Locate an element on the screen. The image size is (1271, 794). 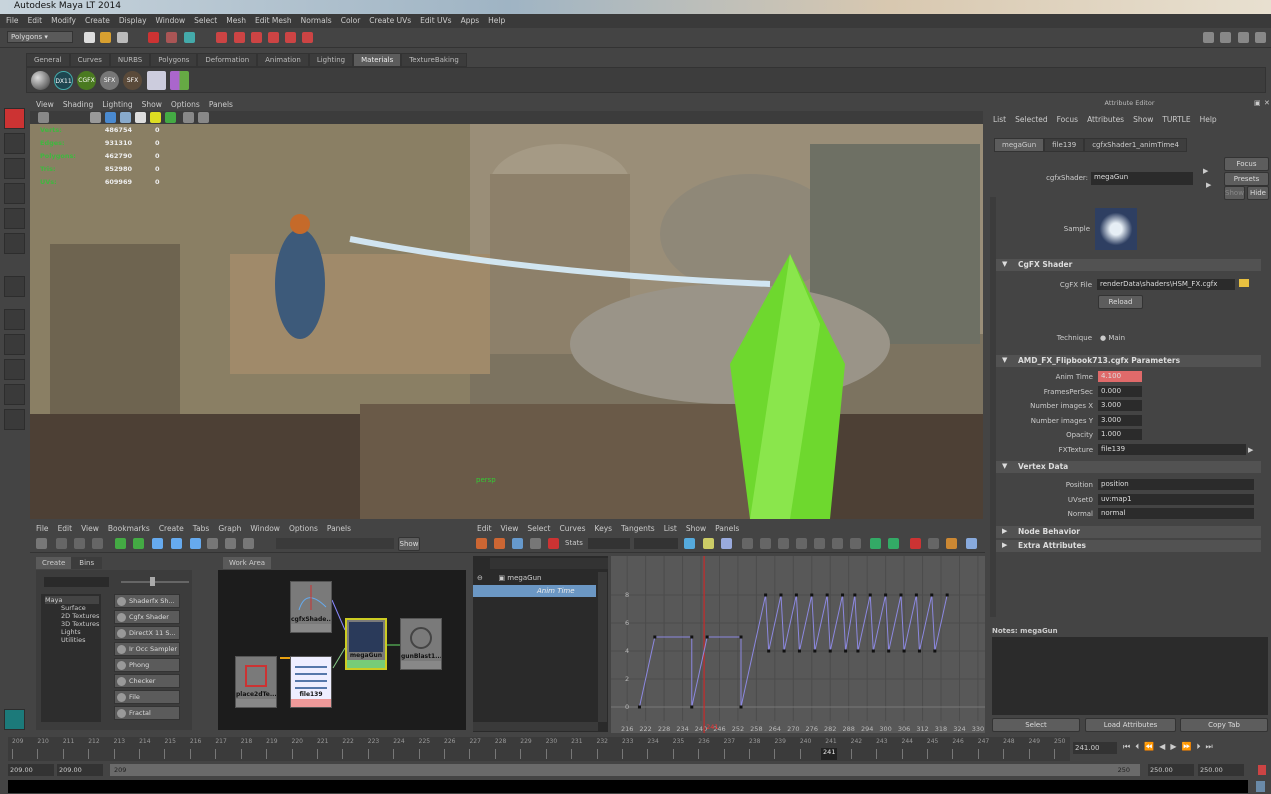
shaderfx-icon: SFX is located at coordinates (109, 80).